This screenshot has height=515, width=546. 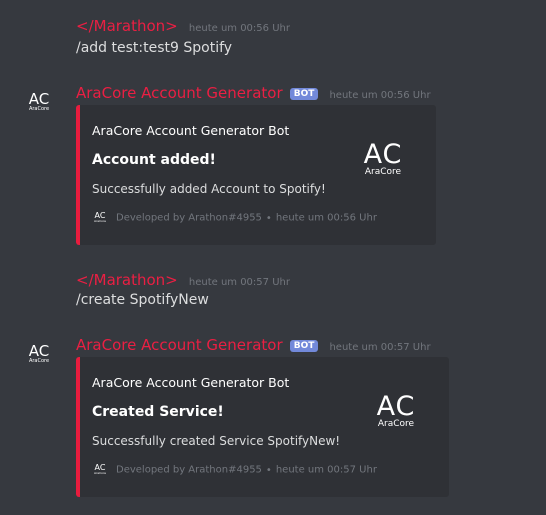 I want to click on embed-description: Successfully created Service SpotifyNew!, so click(x=216, y=441).